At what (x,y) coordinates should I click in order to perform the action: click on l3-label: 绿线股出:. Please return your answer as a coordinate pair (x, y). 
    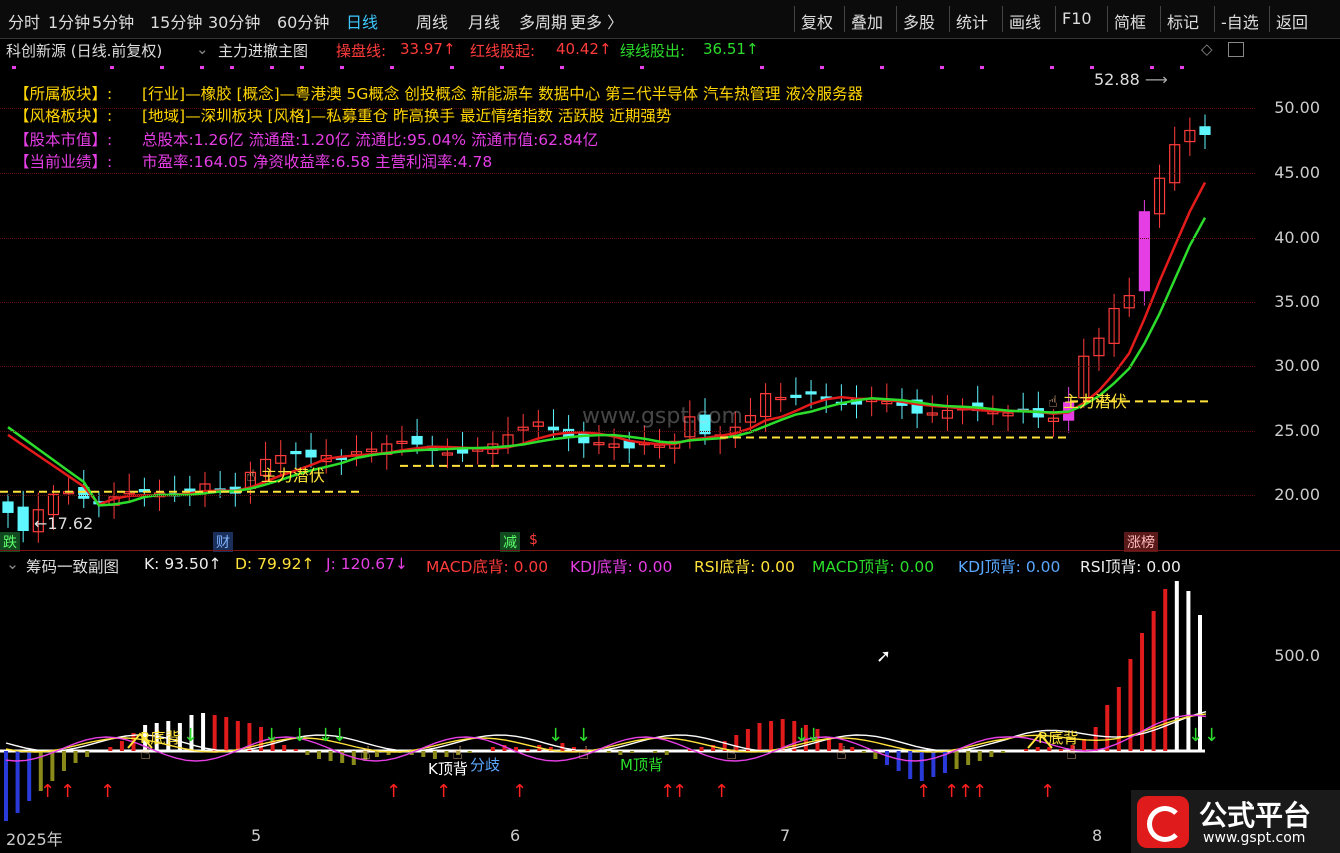
    Looking at the image, I should click on (653, 51).